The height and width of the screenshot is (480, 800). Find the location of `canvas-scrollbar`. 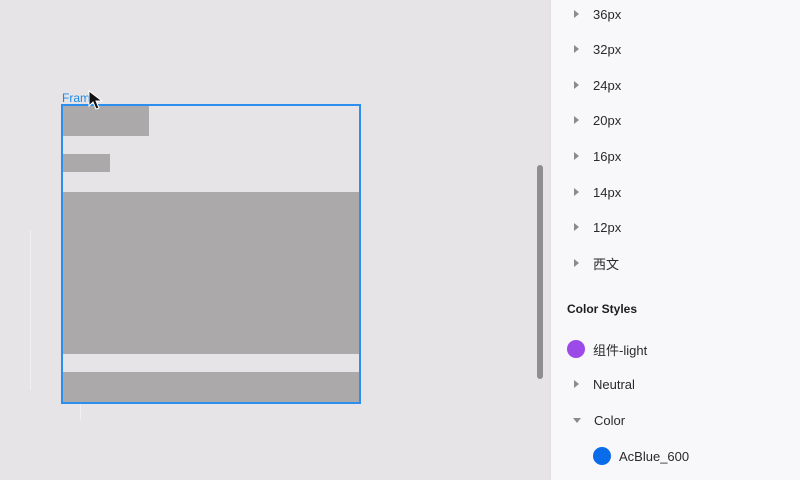

canvas-scrollbar is located at coordinates (540, 272).